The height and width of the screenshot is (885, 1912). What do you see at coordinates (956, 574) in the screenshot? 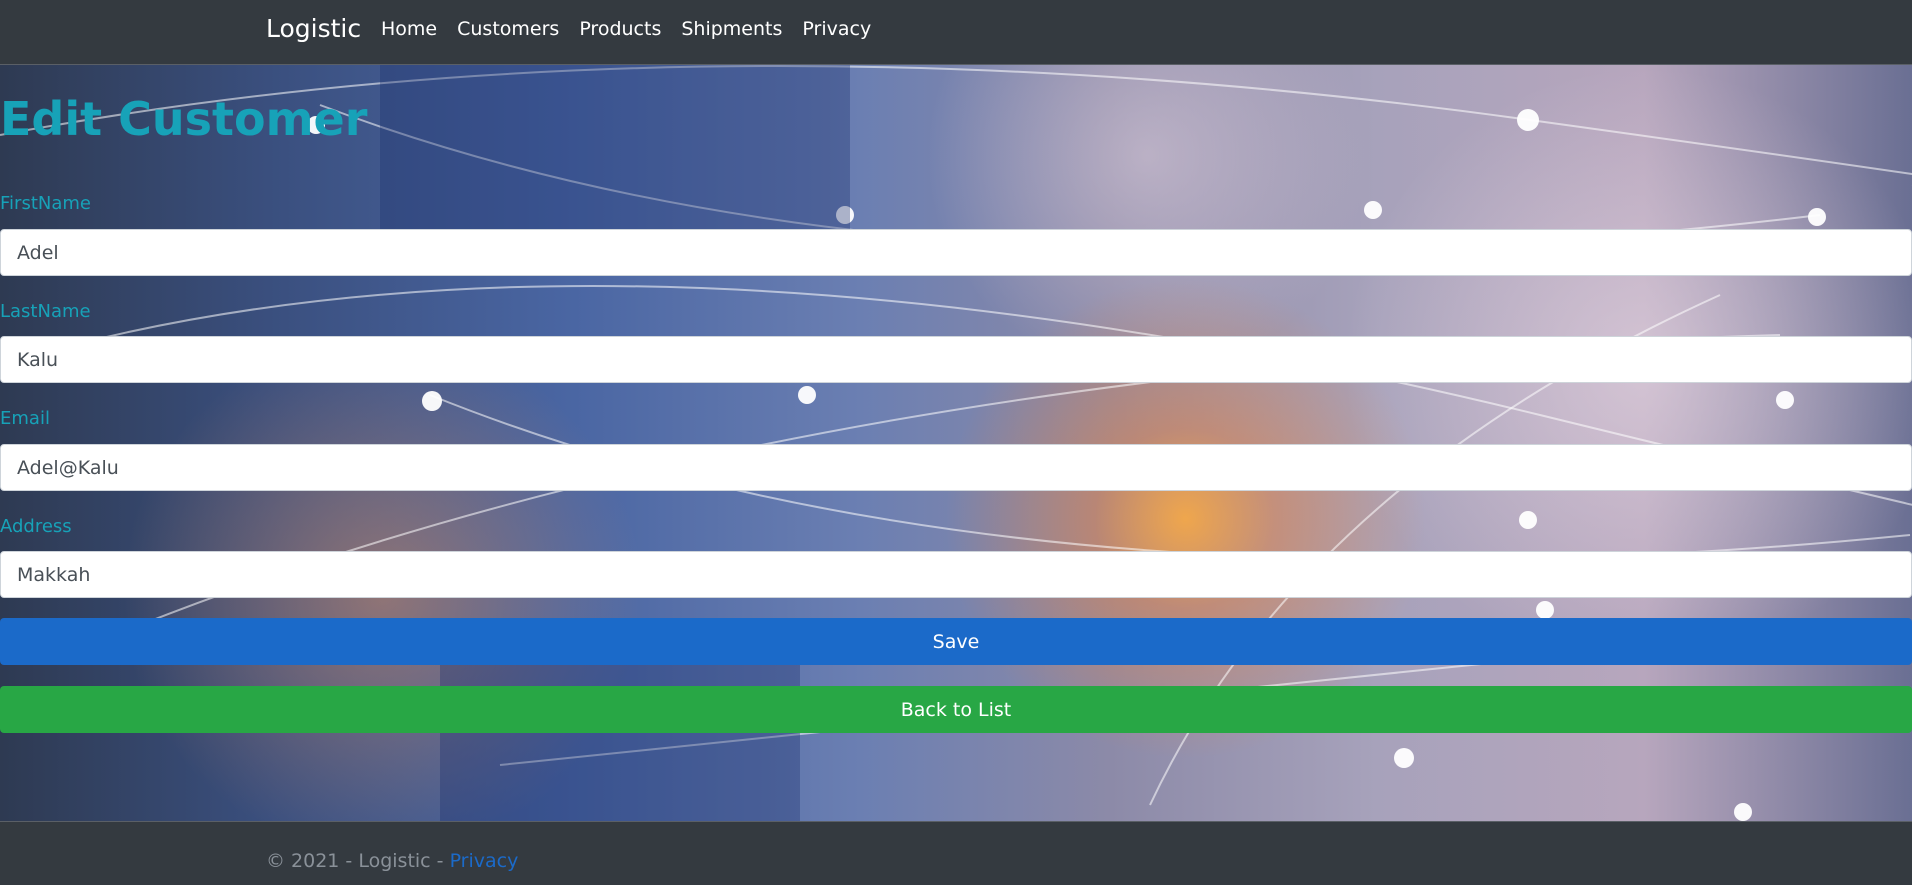
I see `address-input: Makkah` at bounding box center [956, 574].